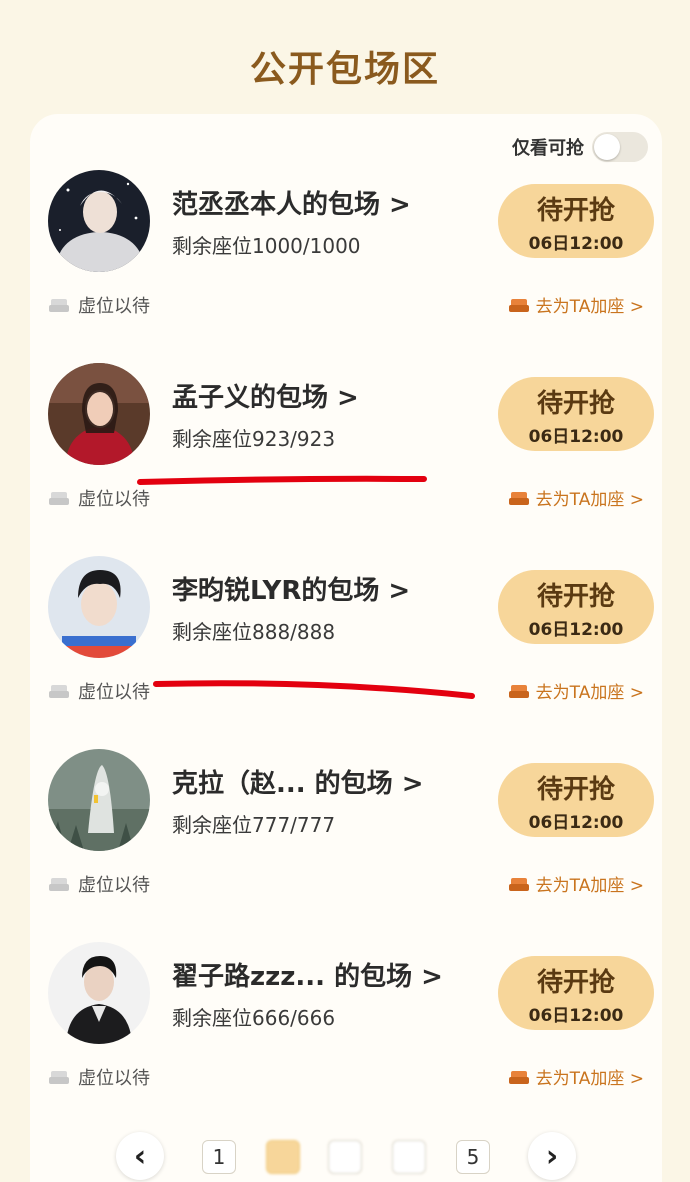  What do you see at coordinates (254, 439) in the screenshot?
I see `seats-remaining: 剩余座位923/923` at bounding box center [254, 439].